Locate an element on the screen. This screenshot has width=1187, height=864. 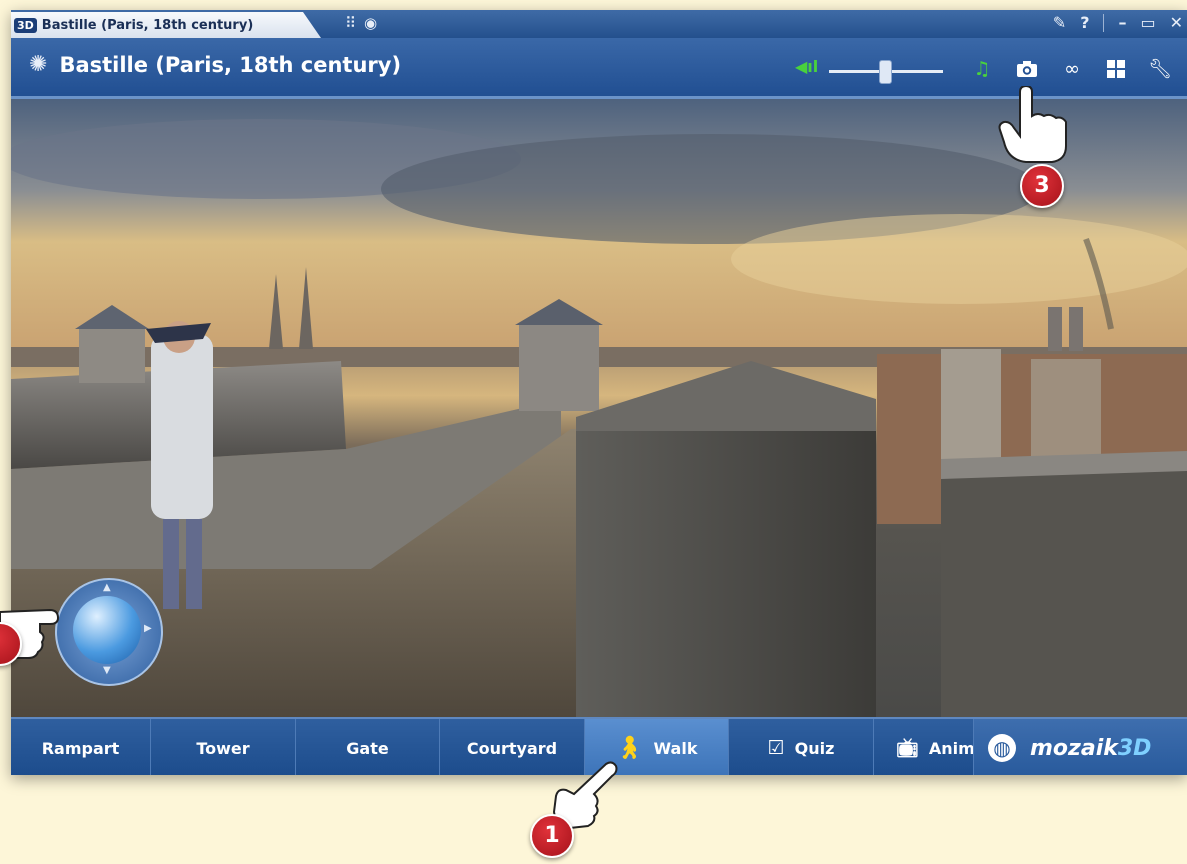
window-tab: 3D Bastille (Paris, 18th century) is located at coordinates (166, 25).